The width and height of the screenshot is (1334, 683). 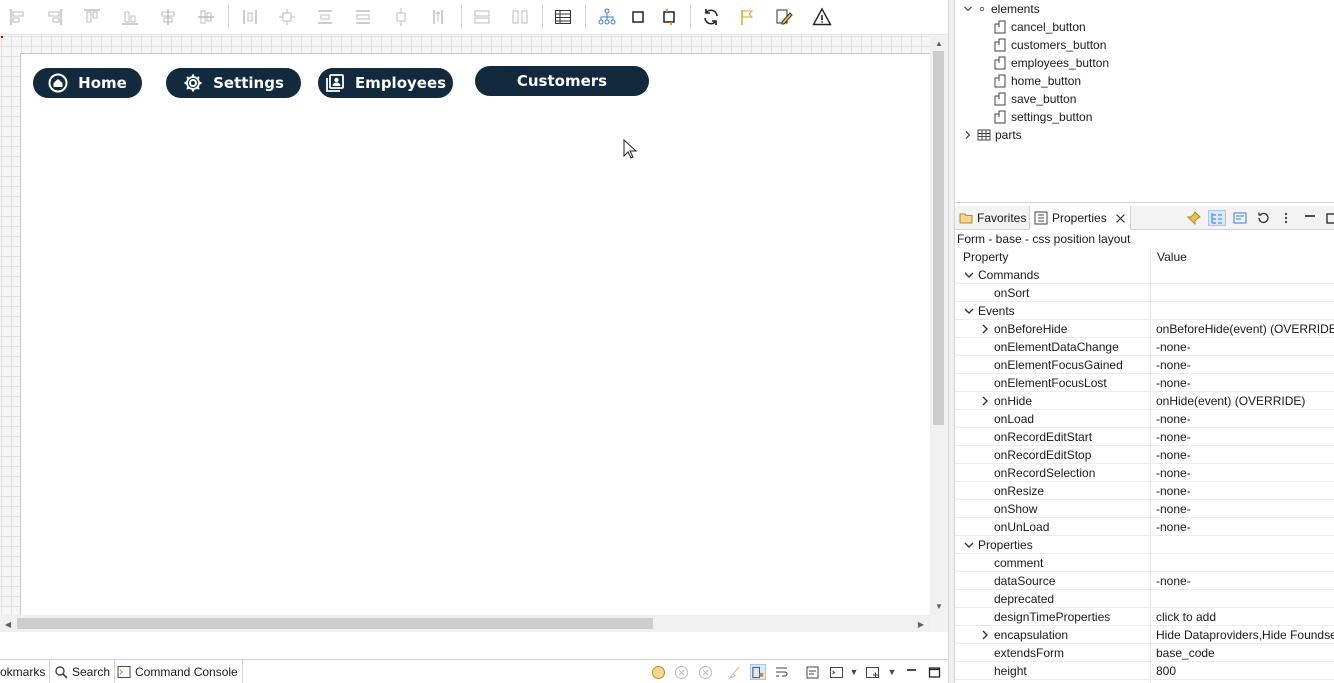 I want to click on align-middle-icon, so click(x=206, y=17).